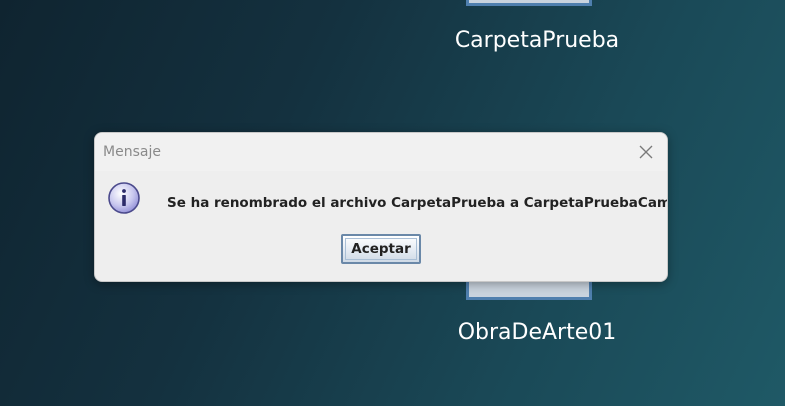 Image resolution: width=785 pixels, height=406 pixels. I want to click on close-icon, so click(646, 152).